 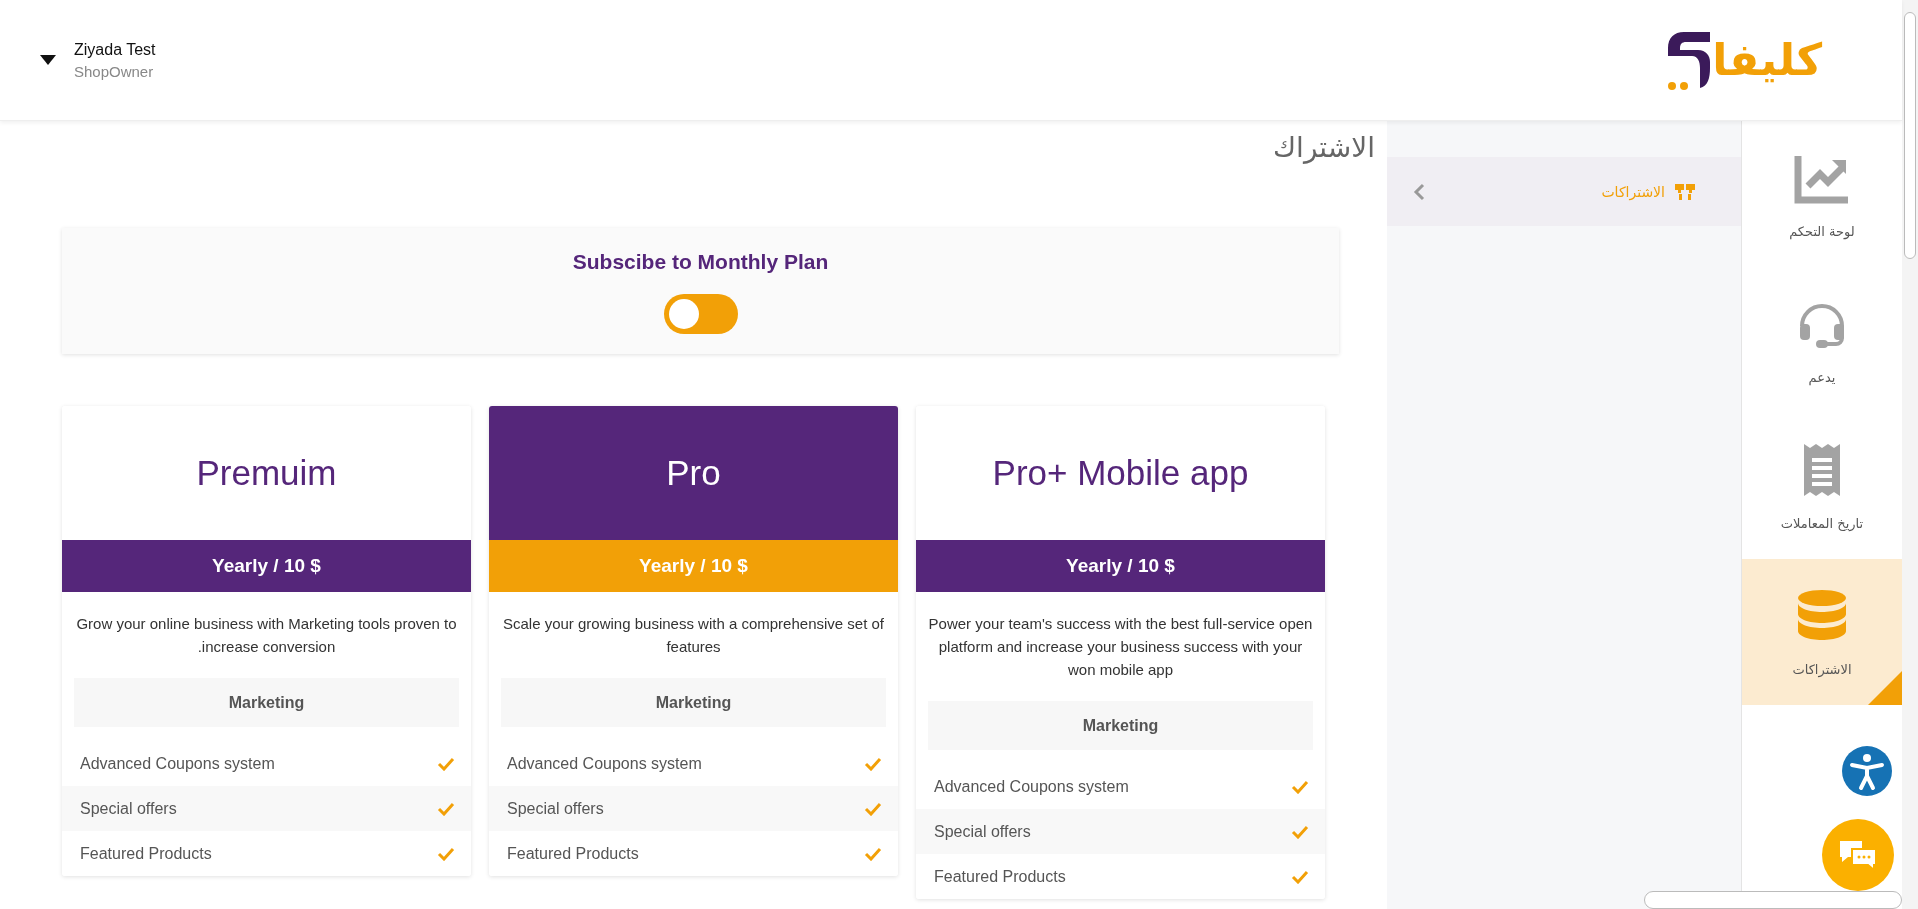 What do you see at coordinates (266, 635) in the screenshot?
I see `plan-description: Grow your online business with Marketing tools proven to .increase conversion` at bounding box center [266, 635].